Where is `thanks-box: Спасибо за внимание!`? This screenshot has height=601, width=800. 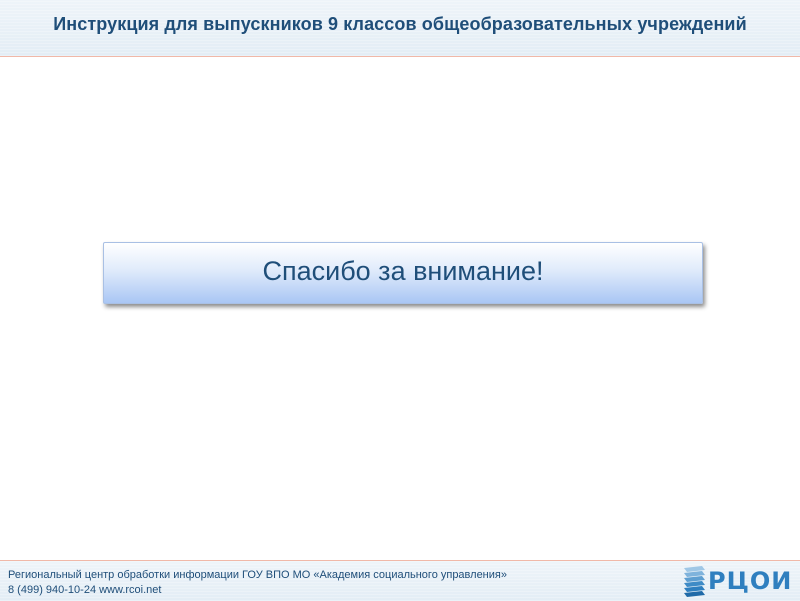 thanks-box: Спасибо за внимание! is located at coordinates (403, 273).